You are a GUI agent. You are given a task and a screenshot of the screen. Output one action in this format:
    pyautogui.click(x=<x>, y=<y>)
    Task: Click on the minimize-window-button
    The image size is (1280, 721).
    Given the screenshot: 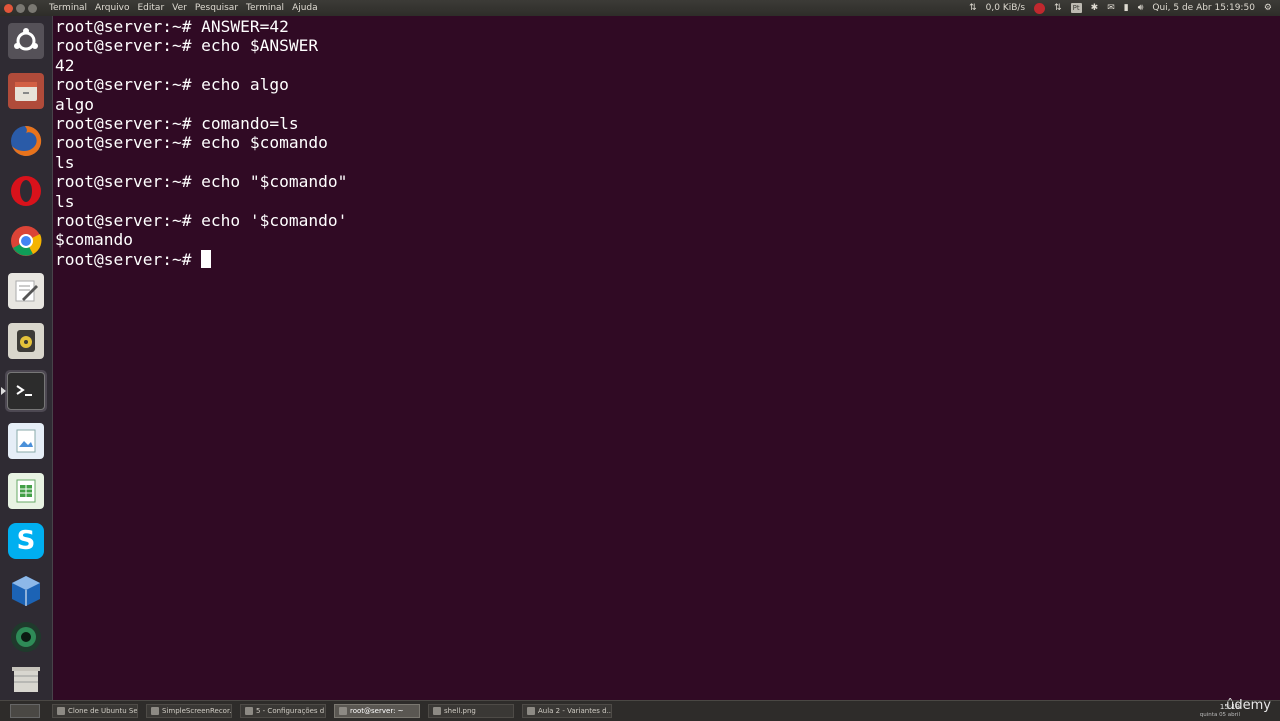 What is the action you would take?
    pyautogui.click(x=20, y=8)
    